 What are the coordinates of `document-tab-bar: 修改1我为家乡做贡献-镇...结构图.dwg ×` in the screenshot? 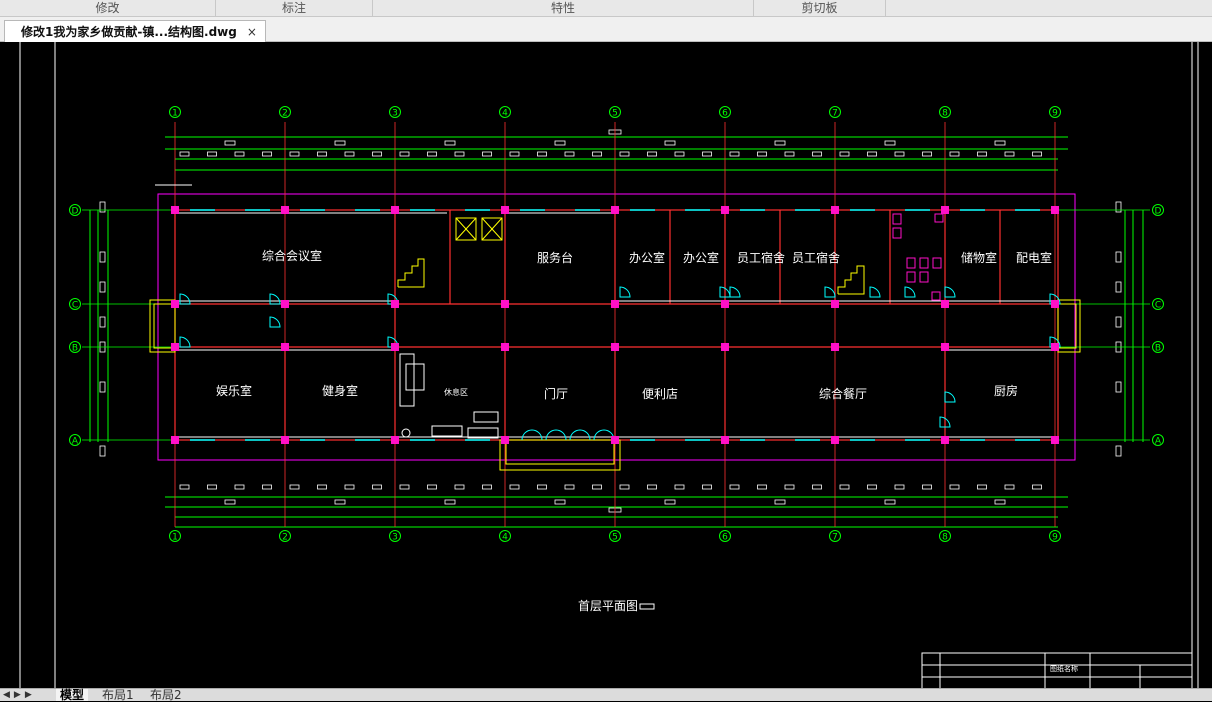 It's located at (606, 29).